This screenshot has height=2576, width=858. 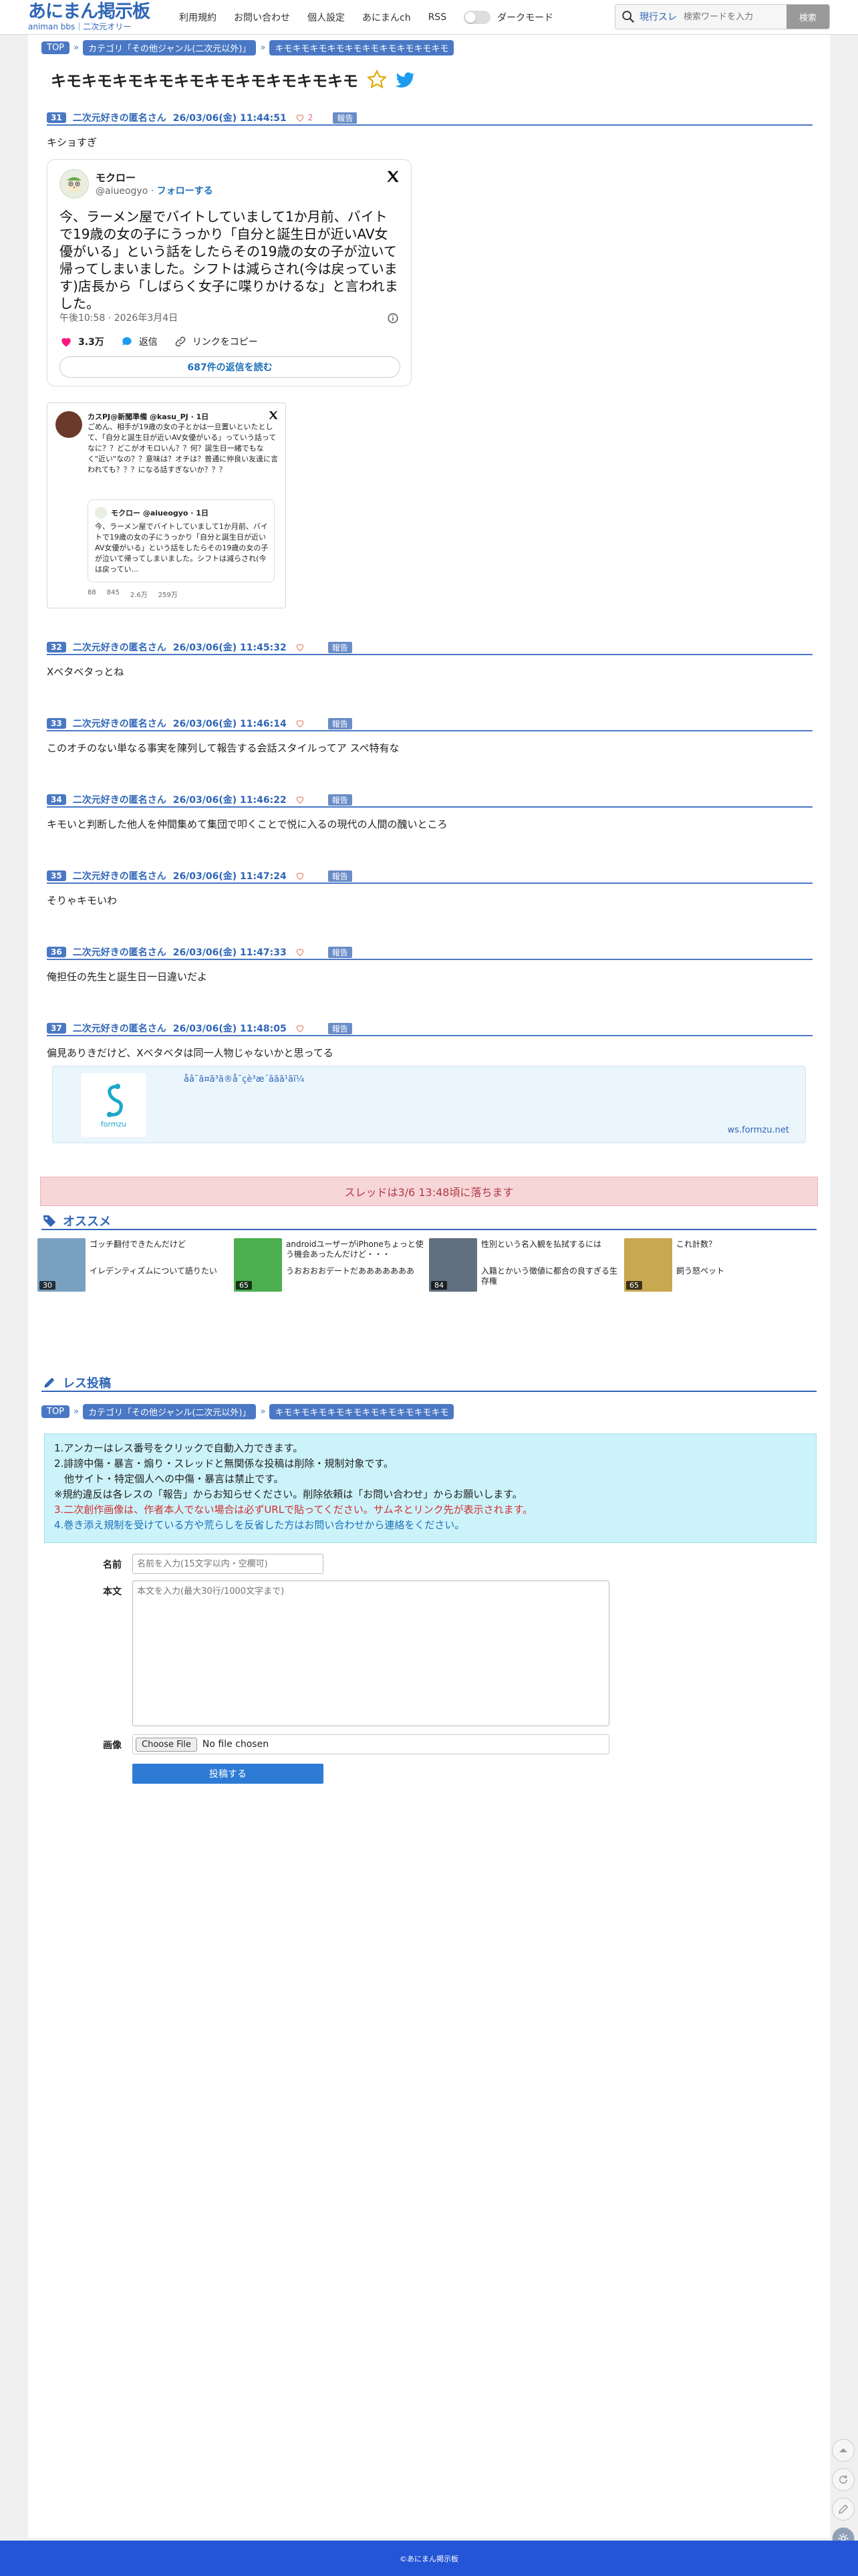 I want to click on recommend-title-text: 性別という名入観を払拭するには, so click(x=541, y=1244).